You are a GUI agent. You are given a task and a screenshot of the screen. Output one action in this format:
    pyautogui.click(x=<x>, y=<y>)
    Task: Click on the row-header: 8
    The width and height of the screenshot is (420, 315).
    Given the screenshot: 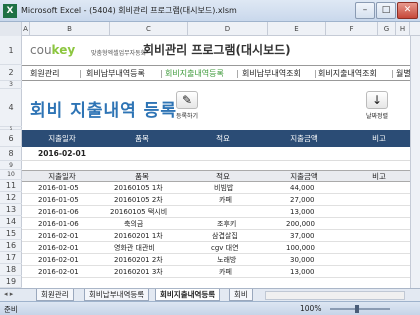 What is the action you would take?
    pyautogui.click(x=11, y=154)
    